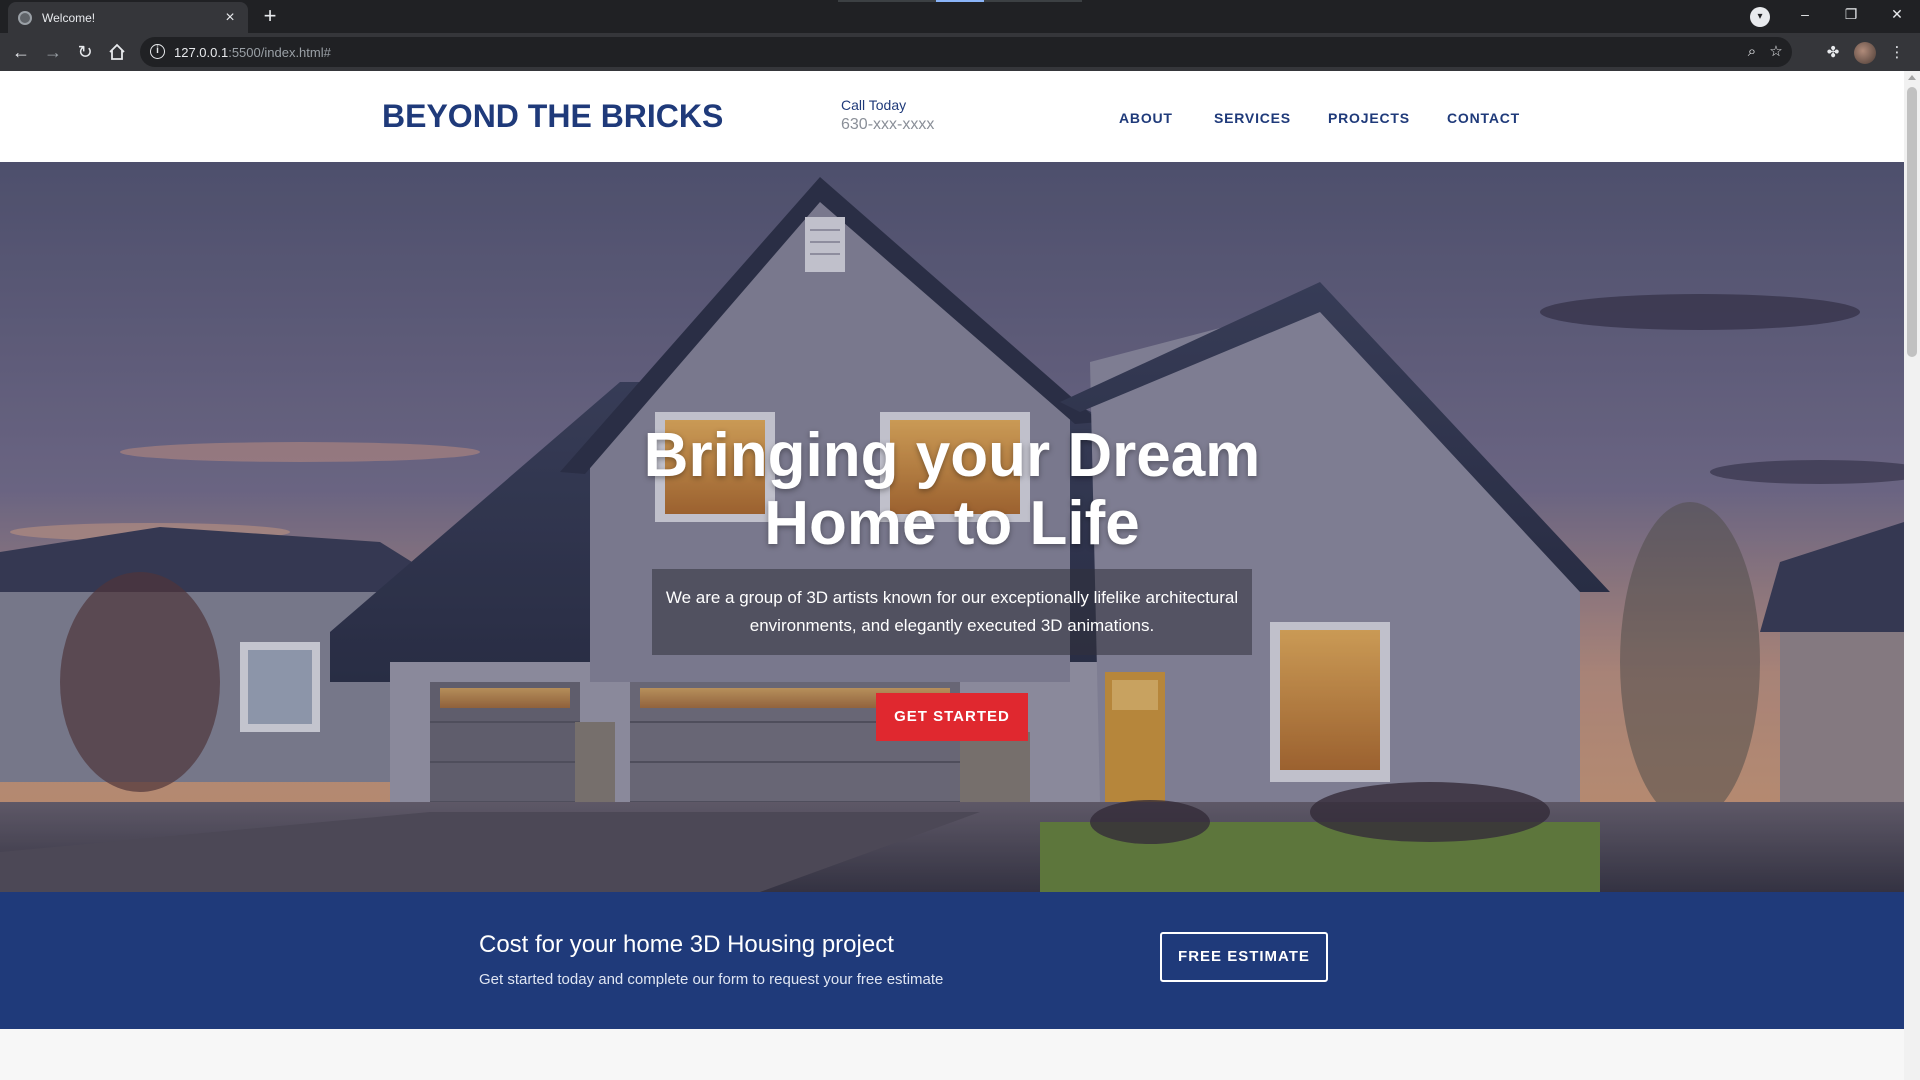 This screenshot has height=1080, width=1920. I want to click on puzzle-icon: ✤, so click(1833, 53).